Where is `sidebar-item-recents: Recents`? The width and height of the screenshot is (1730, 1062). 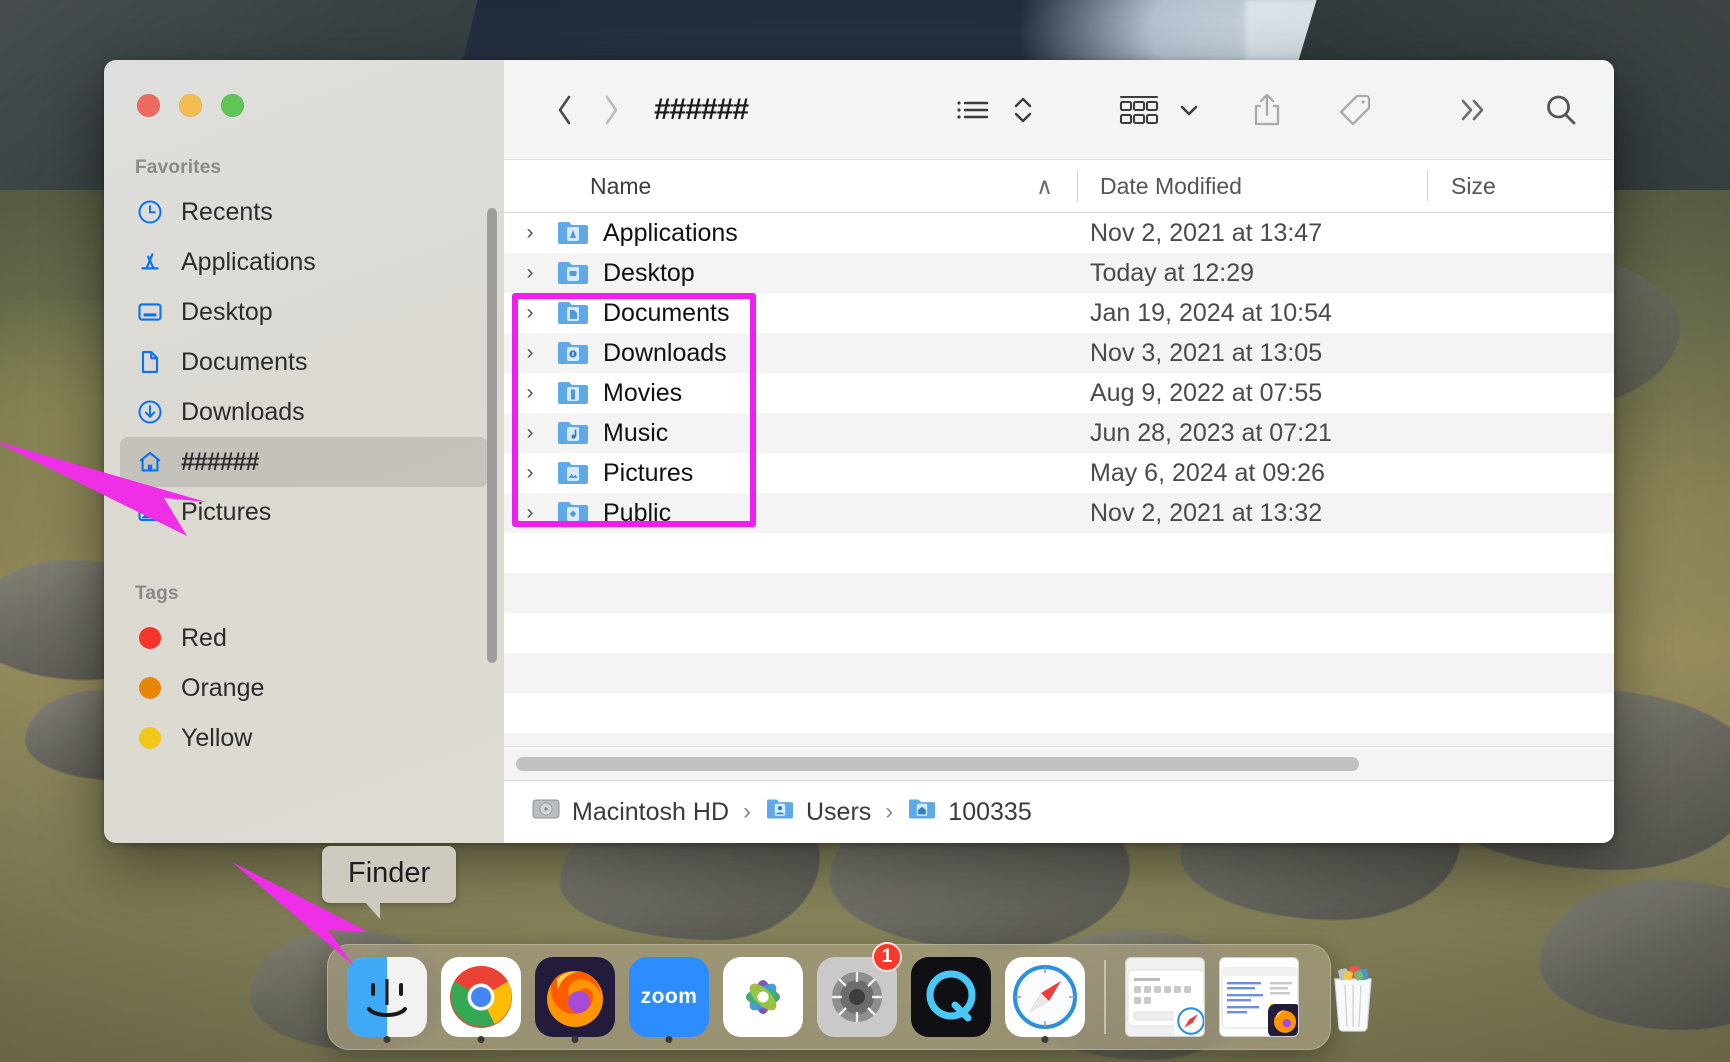
sidebar-item-recents: Recents is located at coordinates (304, 212).